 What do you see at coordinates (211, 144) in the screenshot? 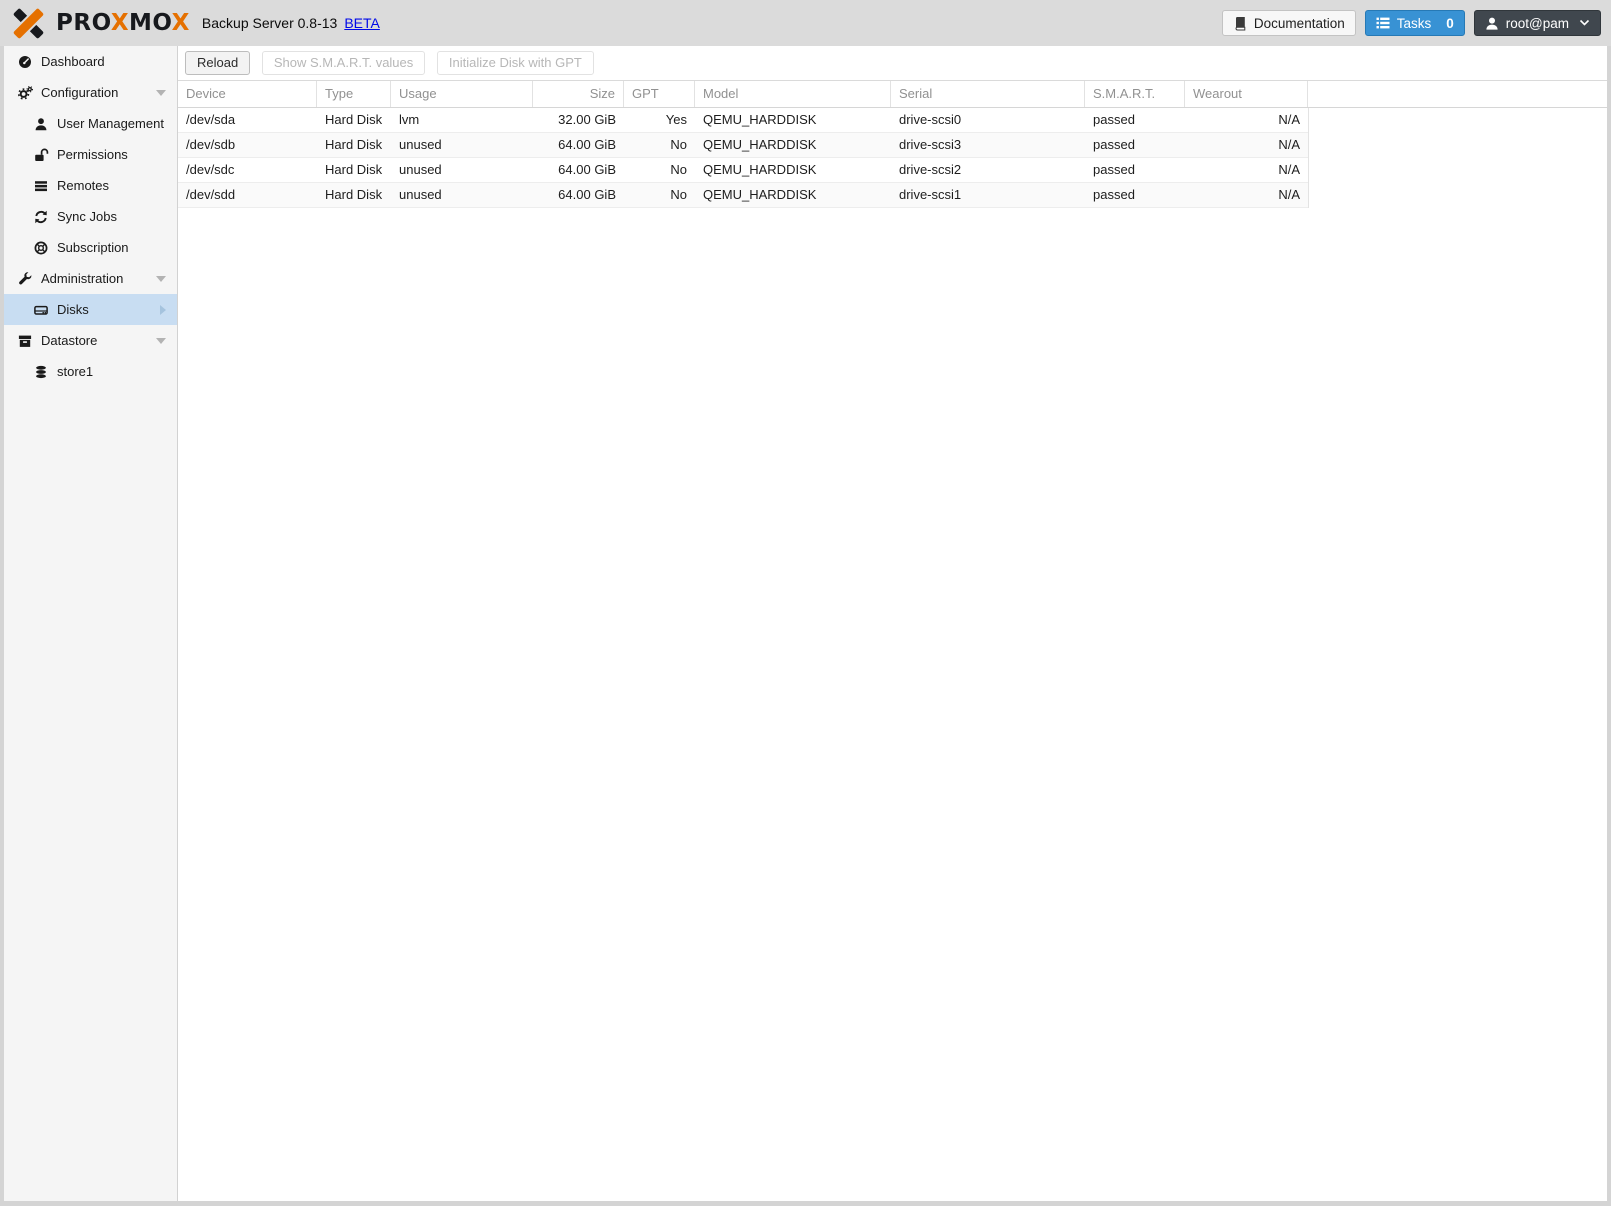
I see `cell-device: /dev/sdb` at bounding box center [211, 144].